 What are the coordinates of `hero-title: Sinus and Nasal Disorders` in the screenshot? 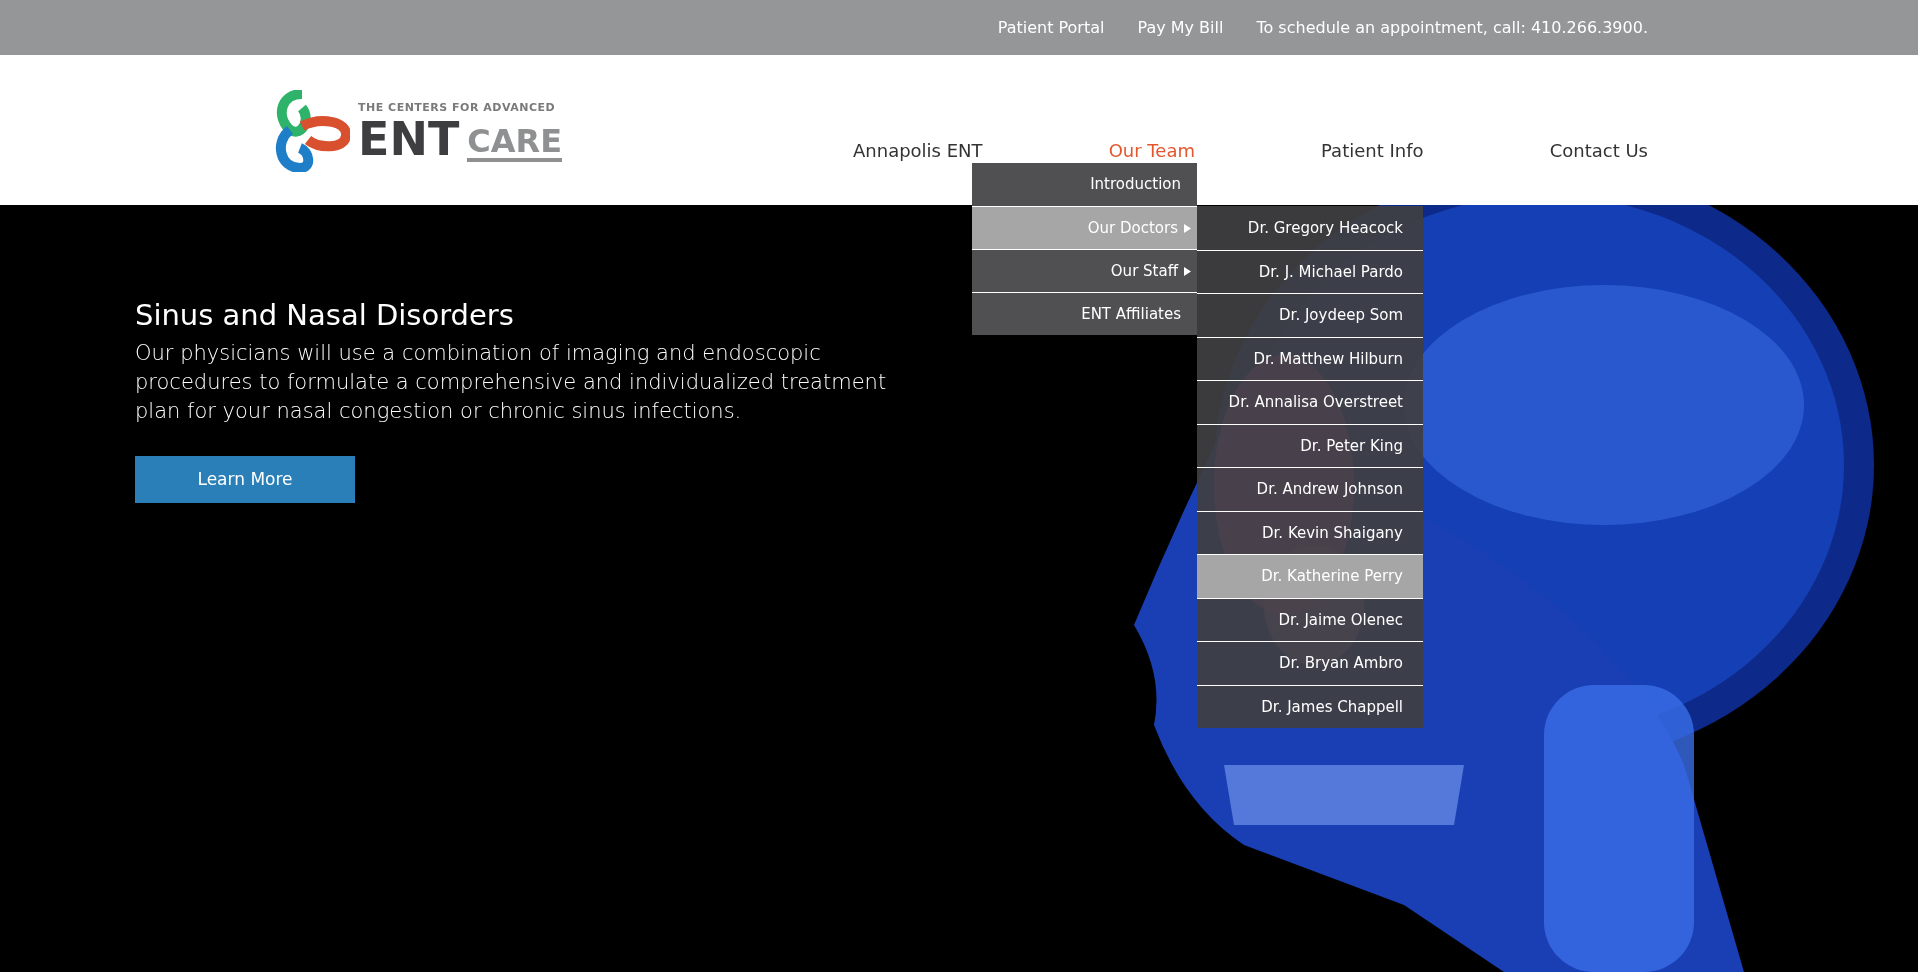 It's located at (324, 315).